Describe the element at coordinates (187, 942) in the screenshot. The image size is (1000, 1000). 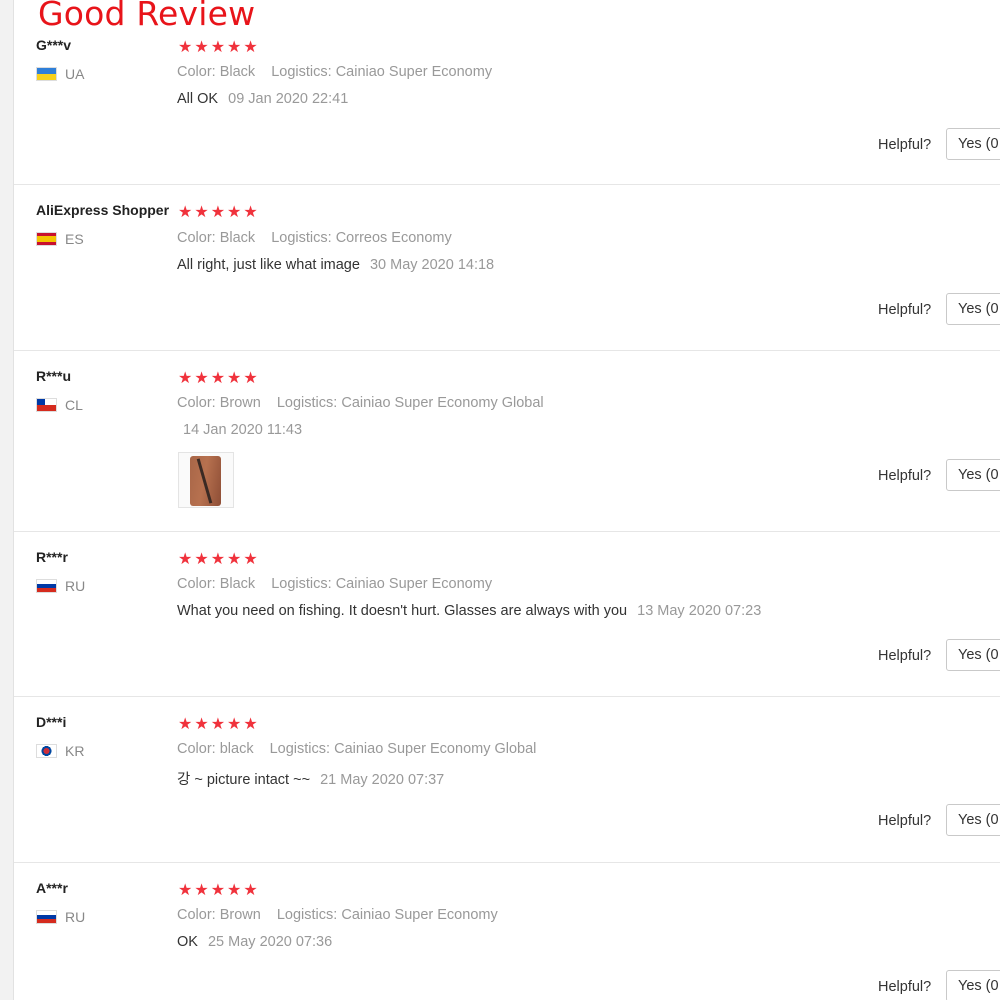
I see `review-text: OK` at that location.